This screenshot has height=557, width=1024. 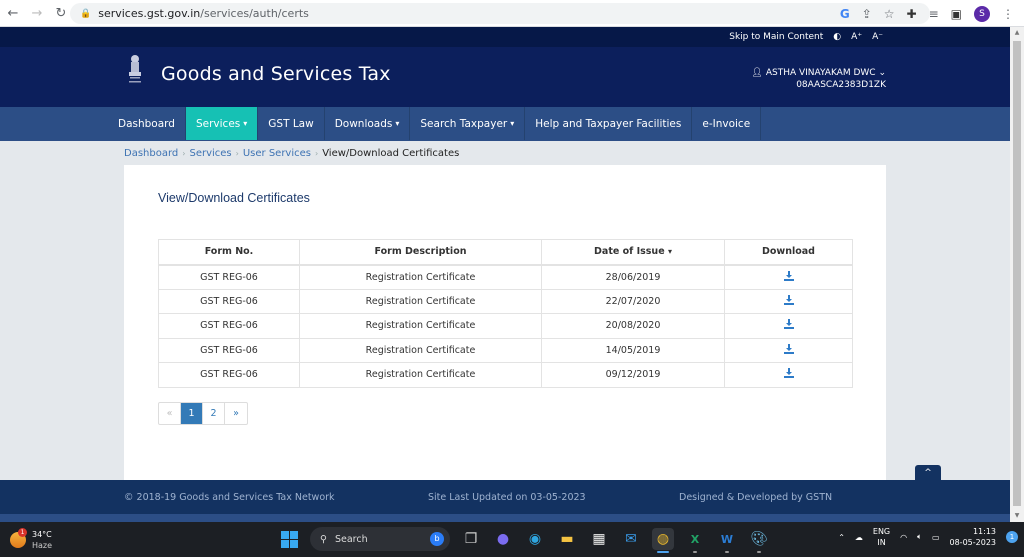 I want to click on font-increase-button: A⁺, so click(x=856, y=37).